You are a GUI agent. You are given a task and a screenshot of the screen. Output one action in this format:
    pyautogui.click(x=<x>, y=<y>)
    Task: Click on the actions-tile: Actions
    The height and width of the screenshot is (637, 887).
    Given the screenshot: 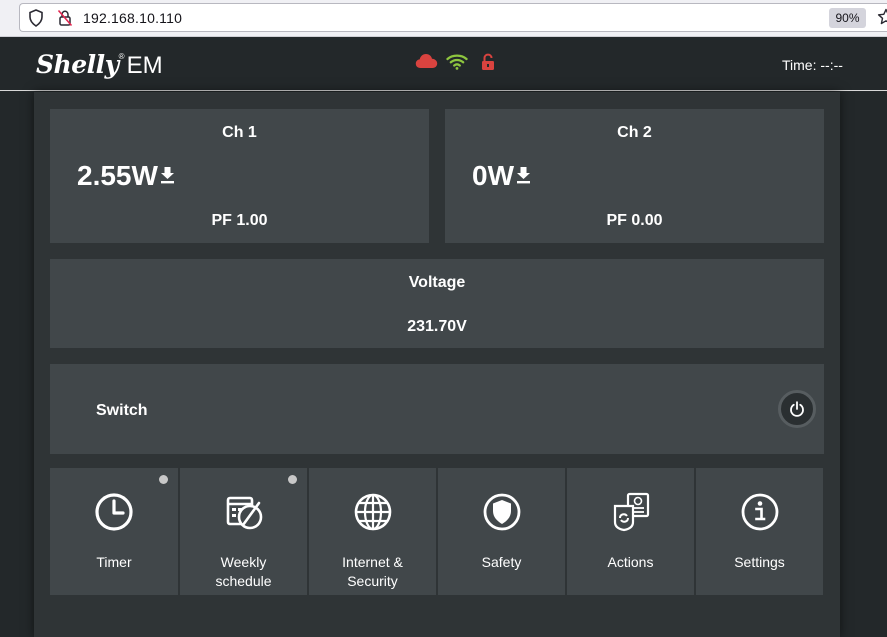 What is the action you would take?
    pyautogui.click(x=630, y=531)
    